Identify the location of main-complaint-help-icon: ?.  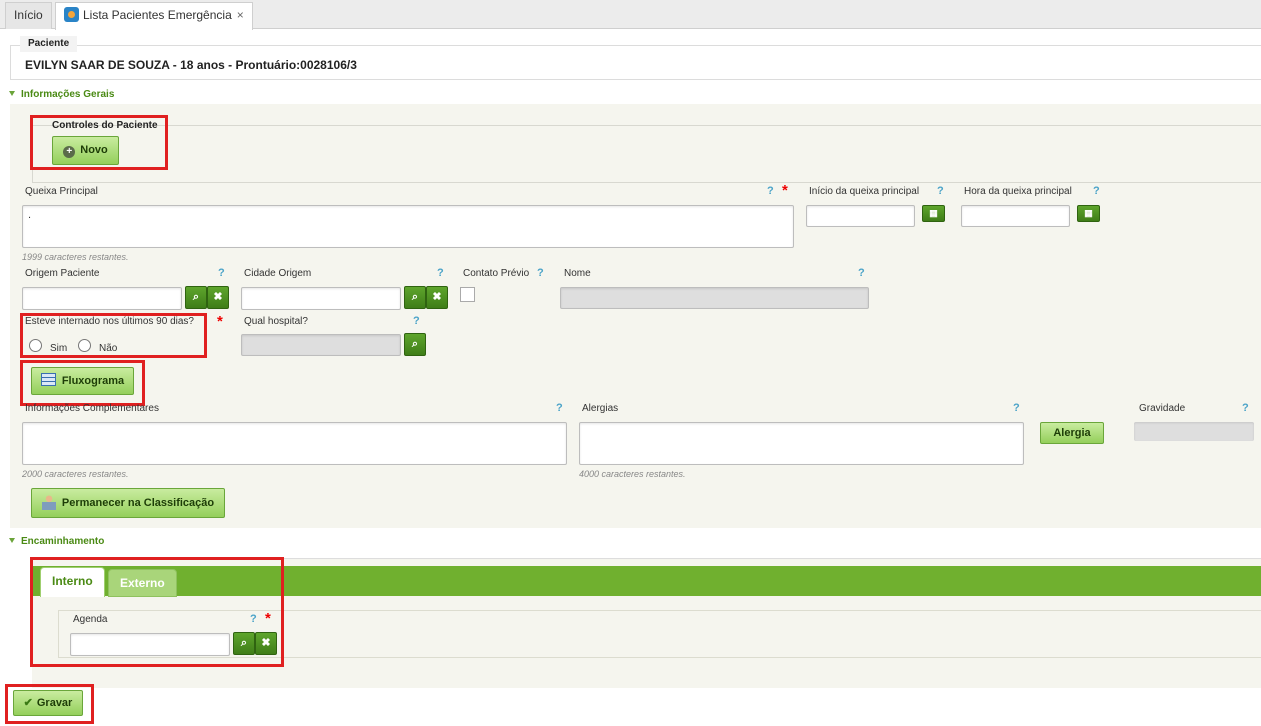
(770, 191).